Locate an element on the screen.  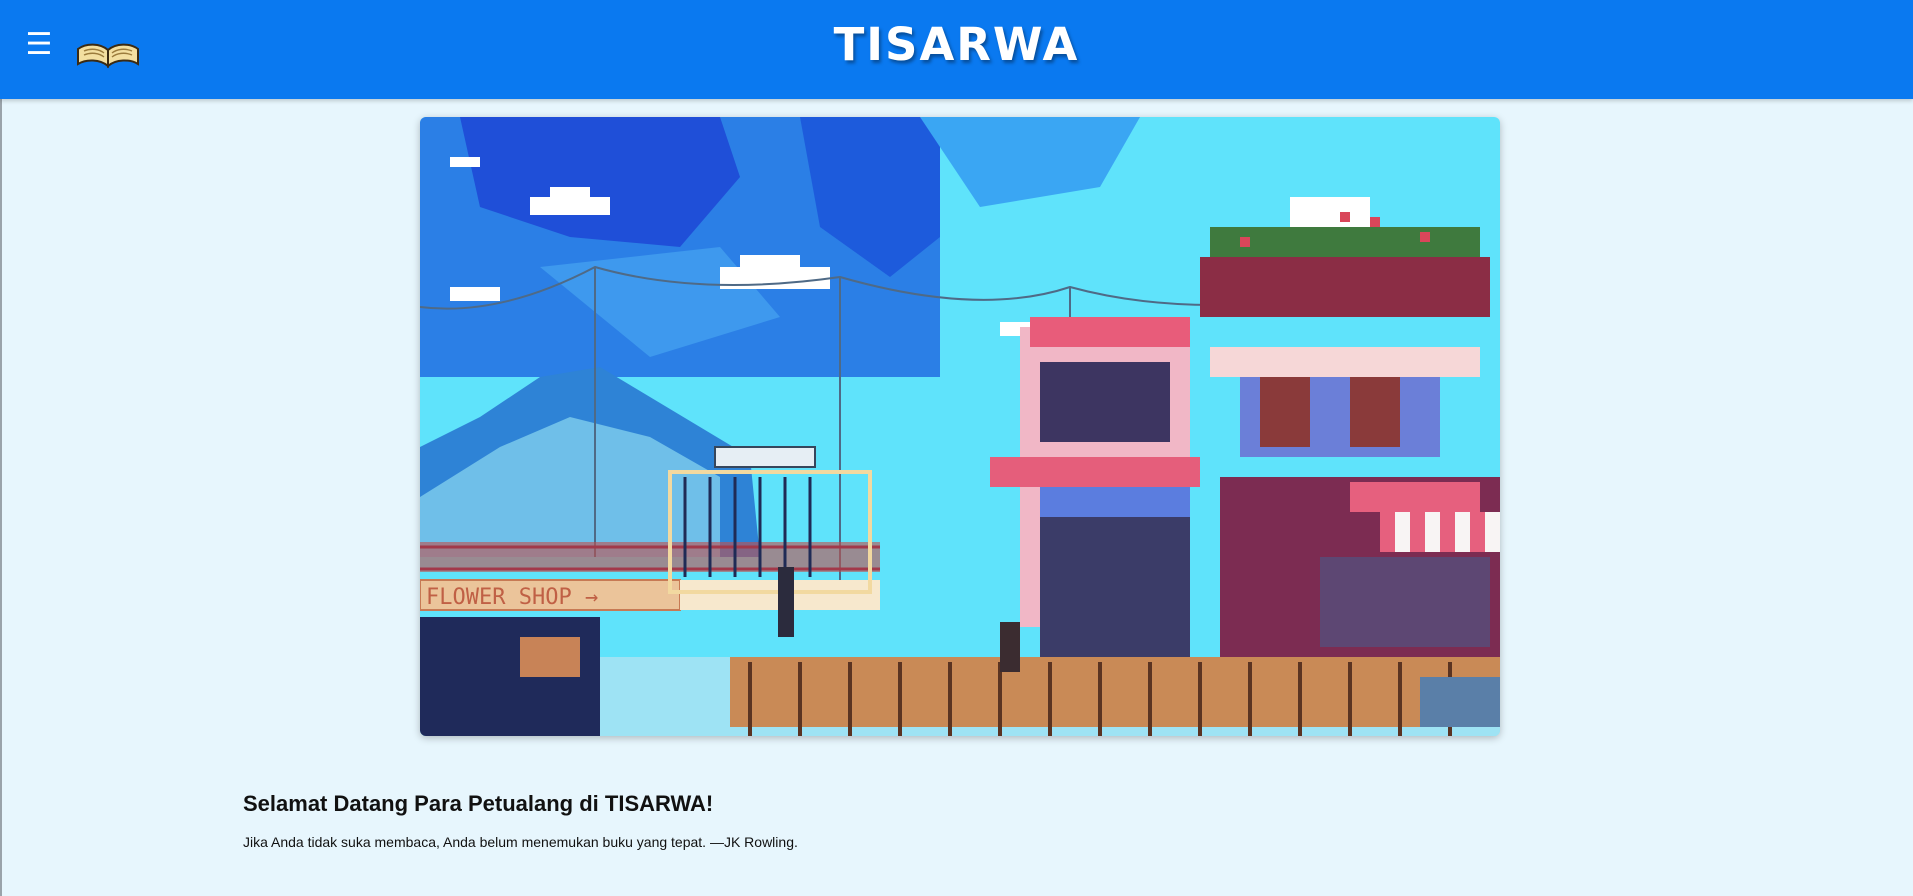
flower-shop-sign: FLOWER SHOP → is located at coordinates (512, 597).